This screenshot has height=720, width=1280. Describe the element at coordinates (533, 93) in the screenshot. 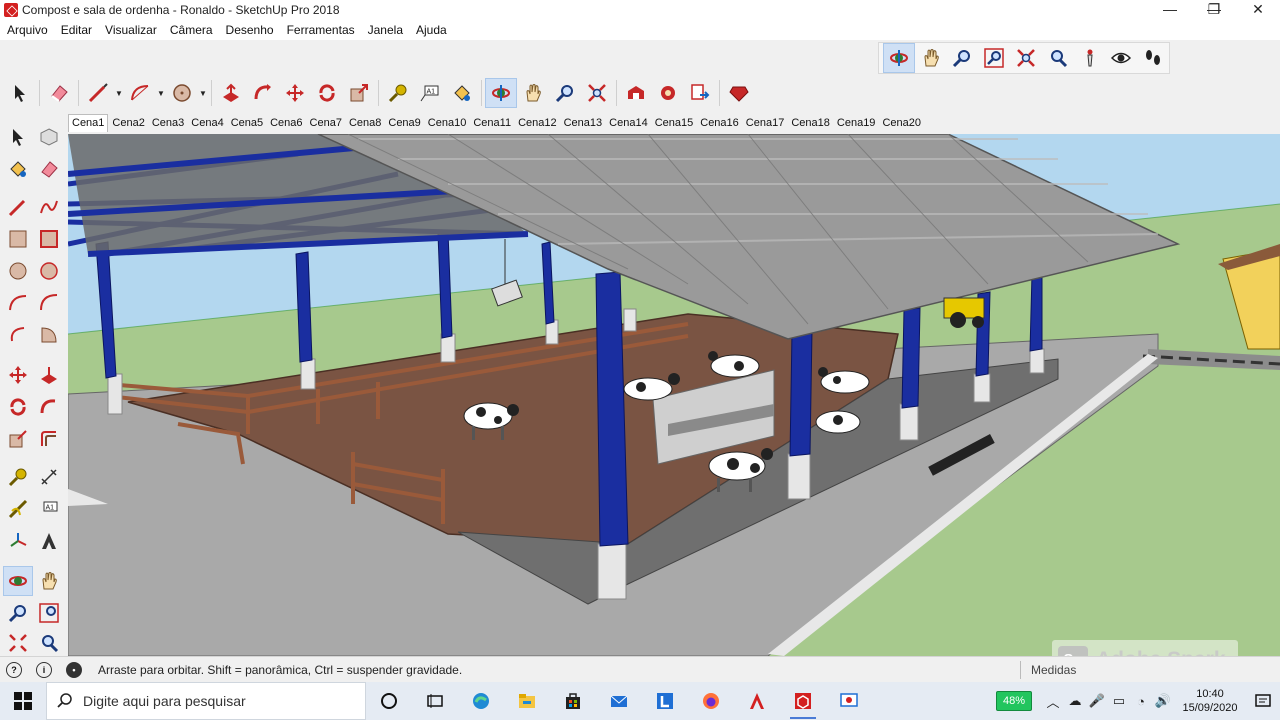

I see `pan-tool-button` at that location.